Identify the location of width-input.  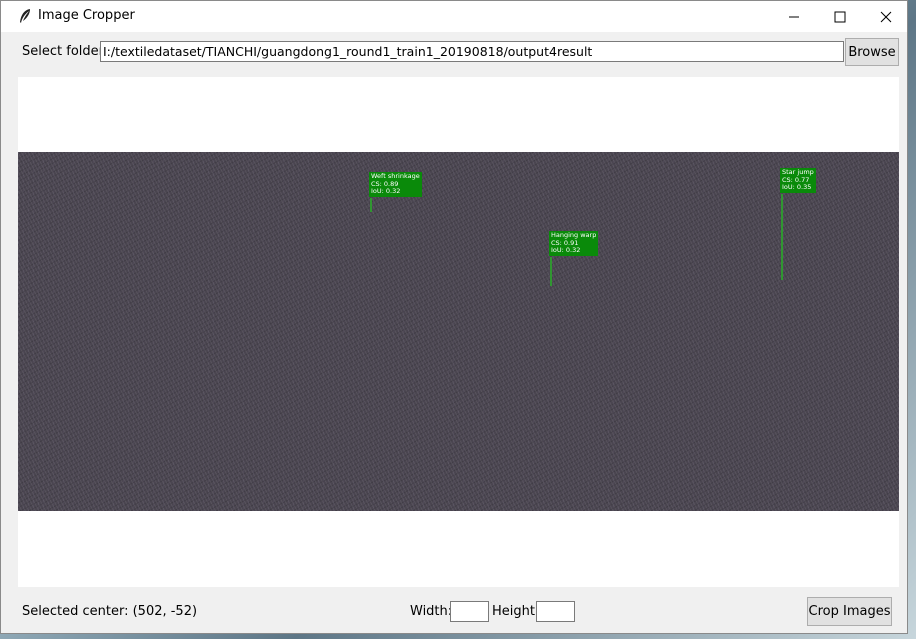
(469, 611).